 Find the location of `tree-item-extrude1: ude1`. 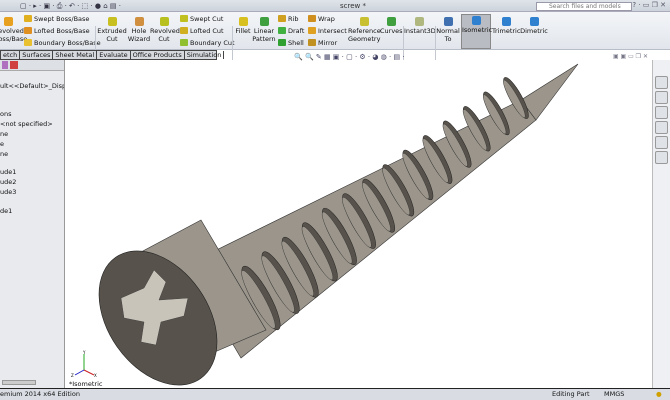

tree-item-extrude1: ude1 is located at coordinates (8, 172).